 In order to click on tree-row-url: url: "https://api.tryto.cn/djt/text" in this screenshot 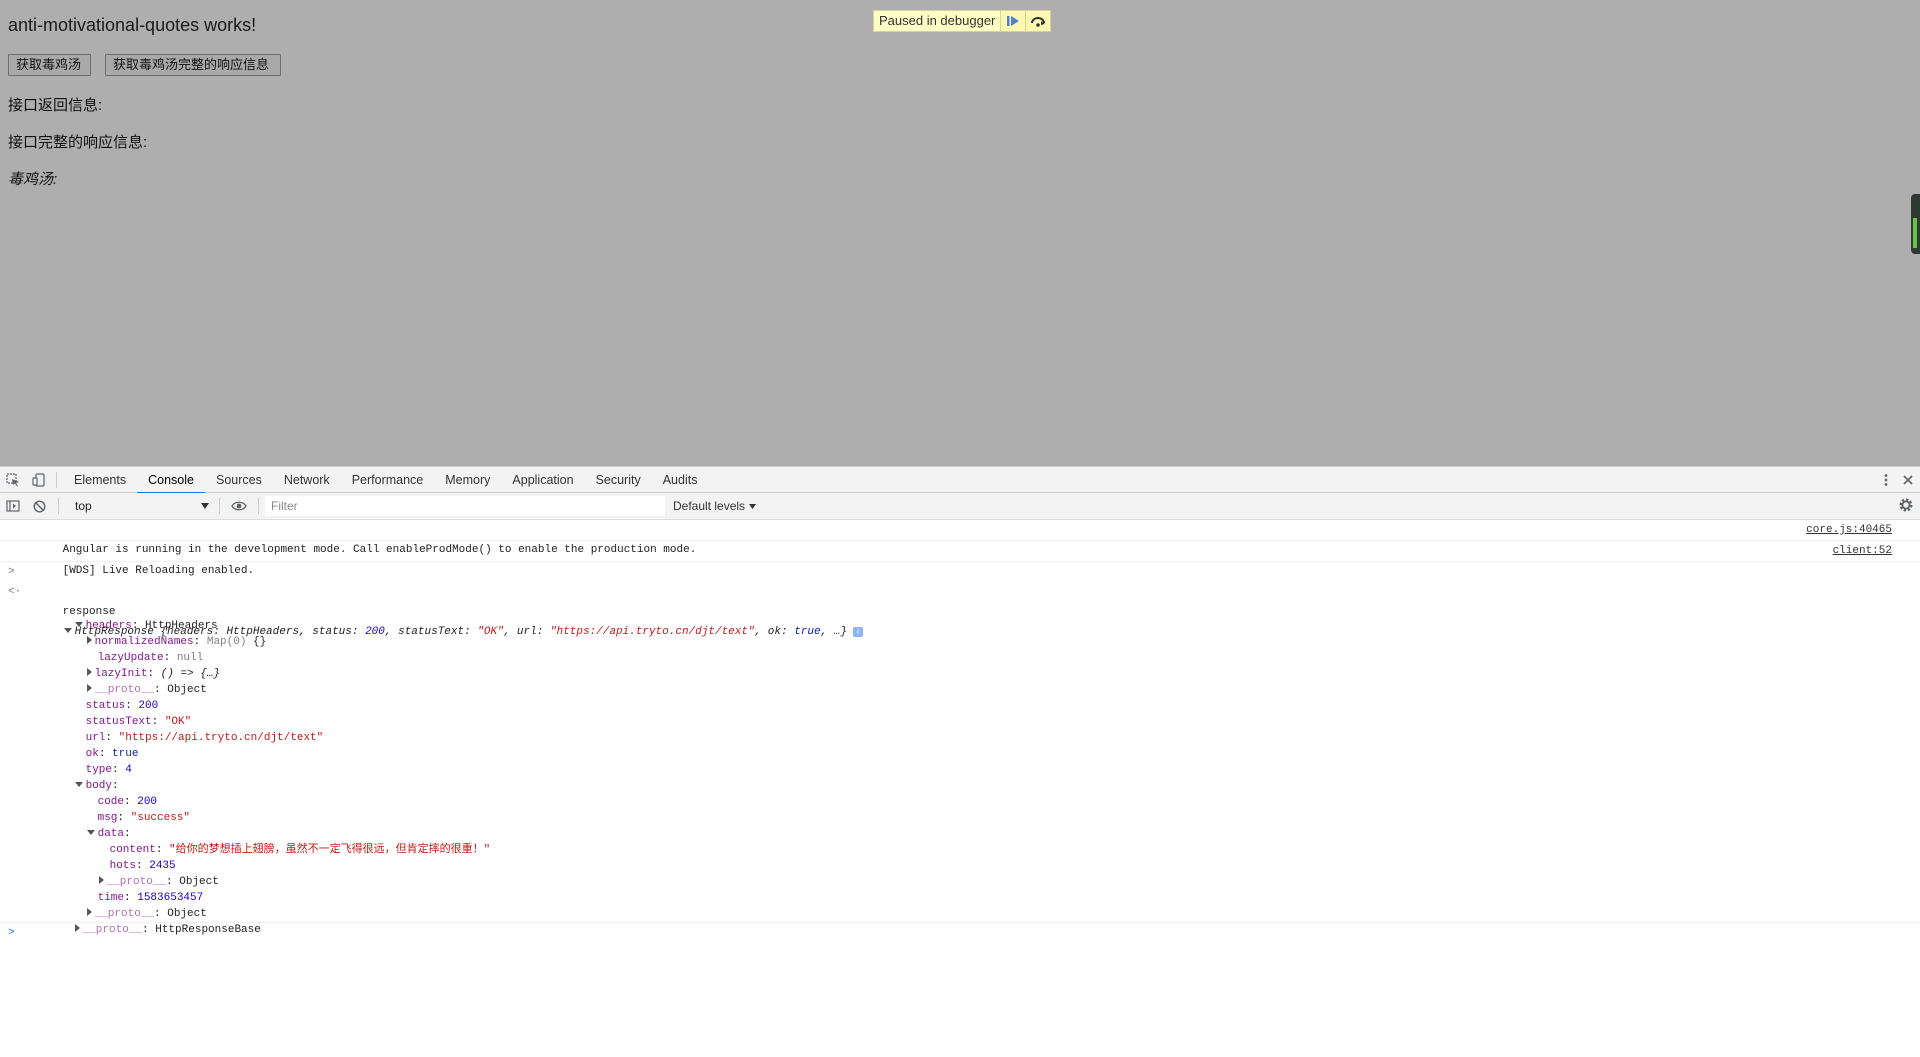, I will do `click(204, 738)`.